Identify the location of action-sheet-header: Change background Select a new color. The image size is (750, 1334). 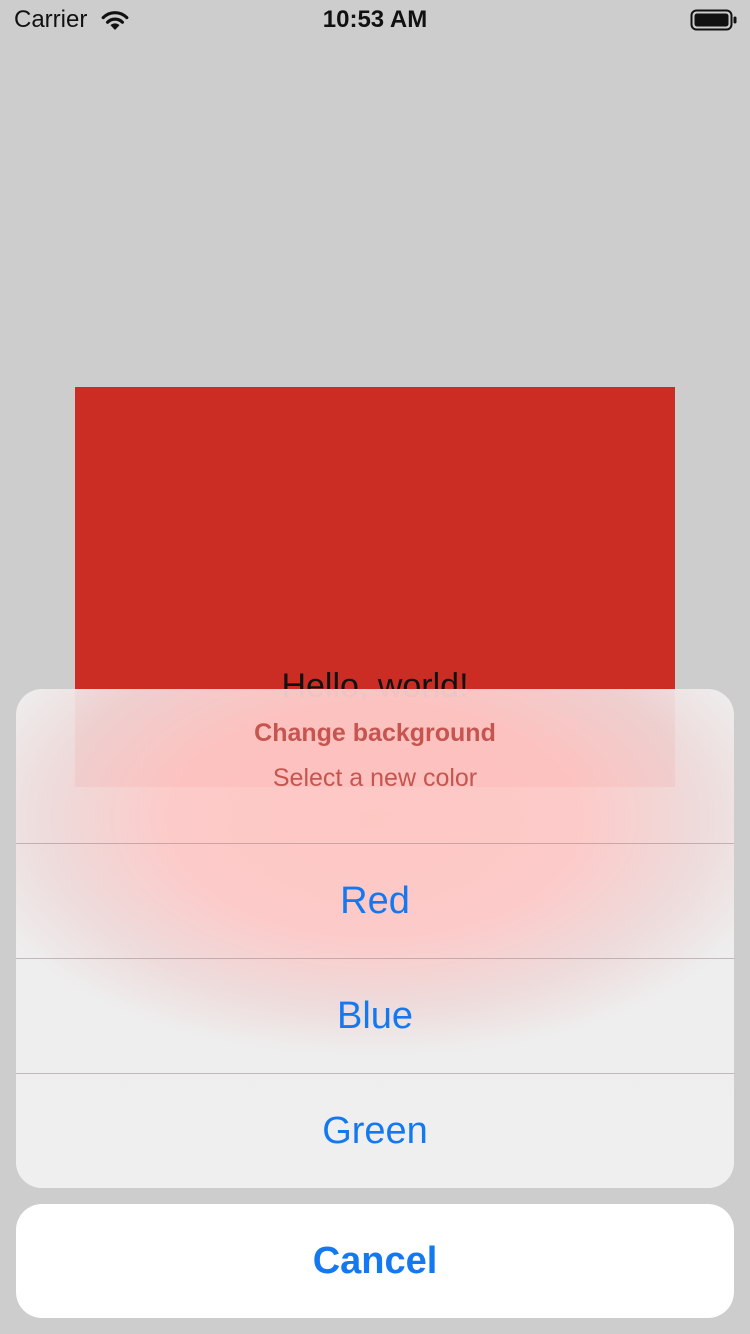
(375, 766).